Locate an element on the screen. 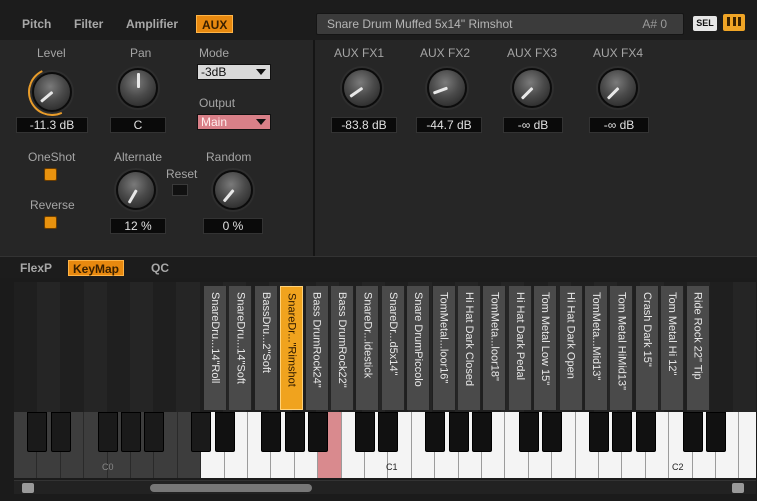 Image resolution: width=757 pixels, height=501 pixels. keymap-sample: SnareDr..."Rimshot is located at coordinates (292, 348).